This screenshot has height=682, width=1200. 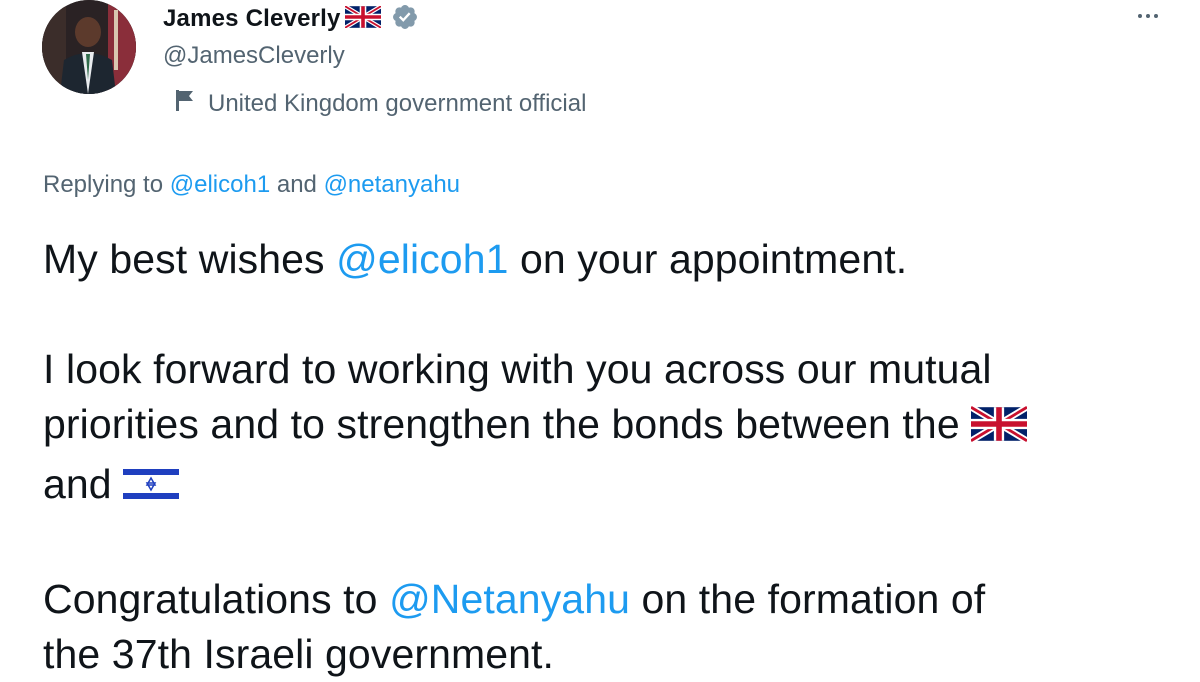 What do you see at coordinates (422, 259) in the screenshot?
I see `mention-elicoh1: @elicoh1` at bounding box center [422, 259].